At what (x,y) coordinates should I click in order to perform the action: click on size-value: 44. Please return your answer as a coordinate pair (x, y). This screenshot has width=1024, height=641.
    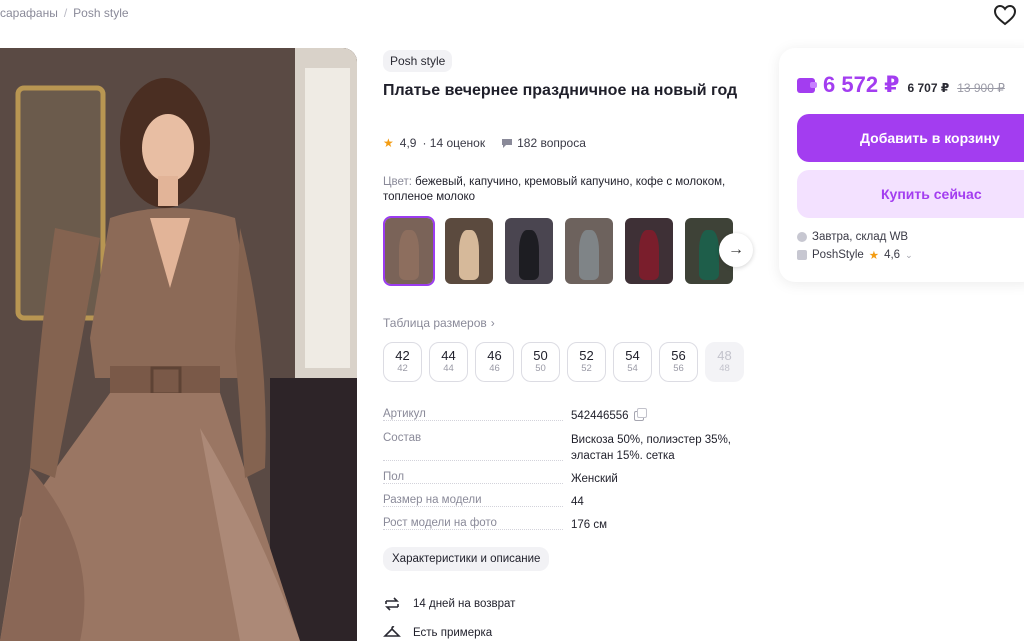
    Looking at the image, I should click on (448, 355).